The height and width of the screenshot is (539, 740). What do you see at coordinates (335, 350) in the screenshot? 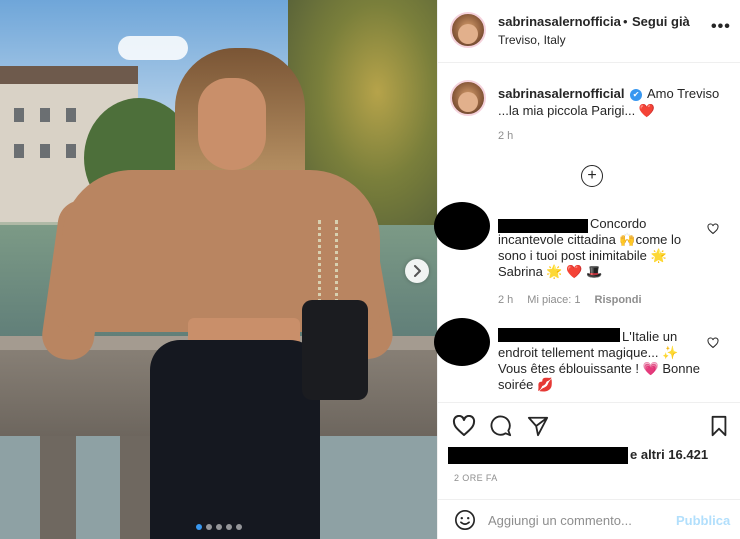
I see `handbag` at bounding box center [335, 350].